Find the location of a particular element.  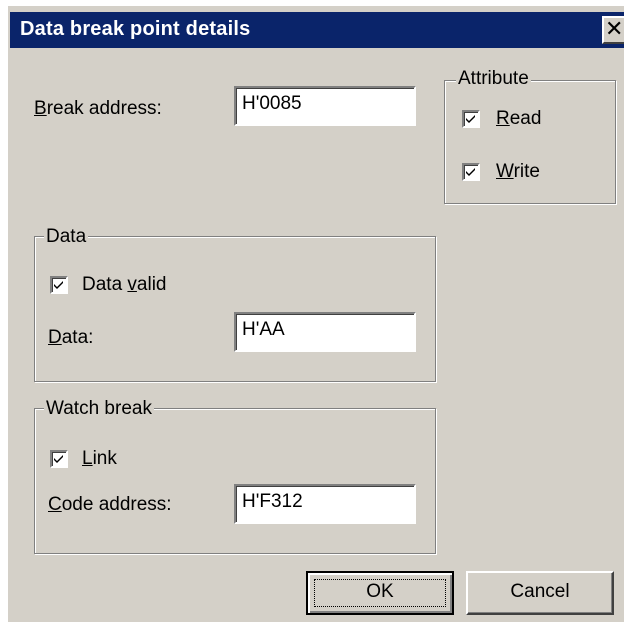

link-label: Link is located at coordinates (99, 459).